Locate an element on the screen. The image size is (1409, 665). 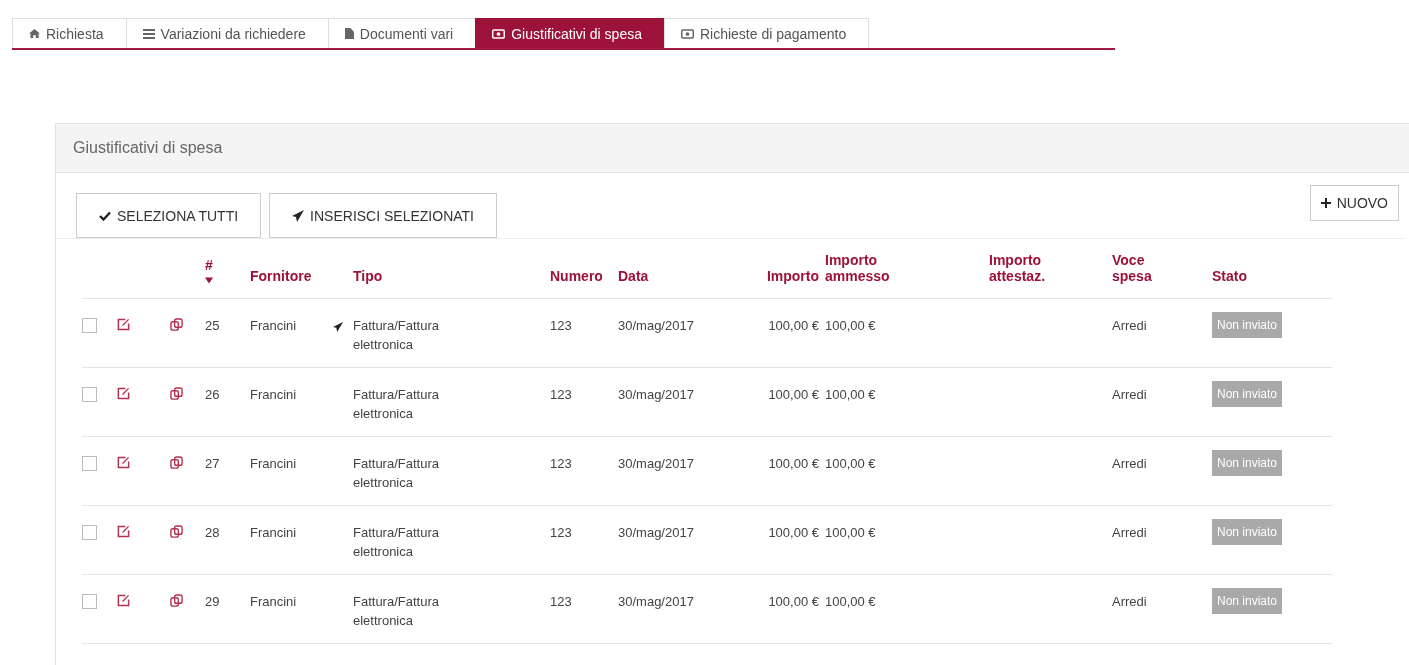
tab: Giustificativi di spesa is located at coordinates (570, 33).